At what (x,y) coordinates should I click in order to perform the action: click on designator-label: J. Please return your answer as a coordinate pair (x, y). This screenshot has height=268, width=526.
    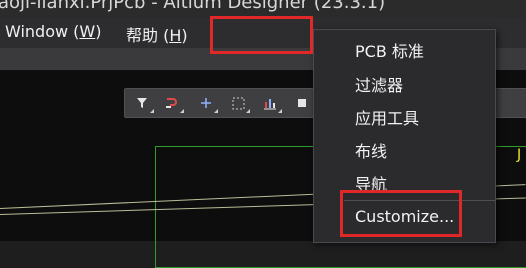
    Looking at the image, I should click on (519, 155).